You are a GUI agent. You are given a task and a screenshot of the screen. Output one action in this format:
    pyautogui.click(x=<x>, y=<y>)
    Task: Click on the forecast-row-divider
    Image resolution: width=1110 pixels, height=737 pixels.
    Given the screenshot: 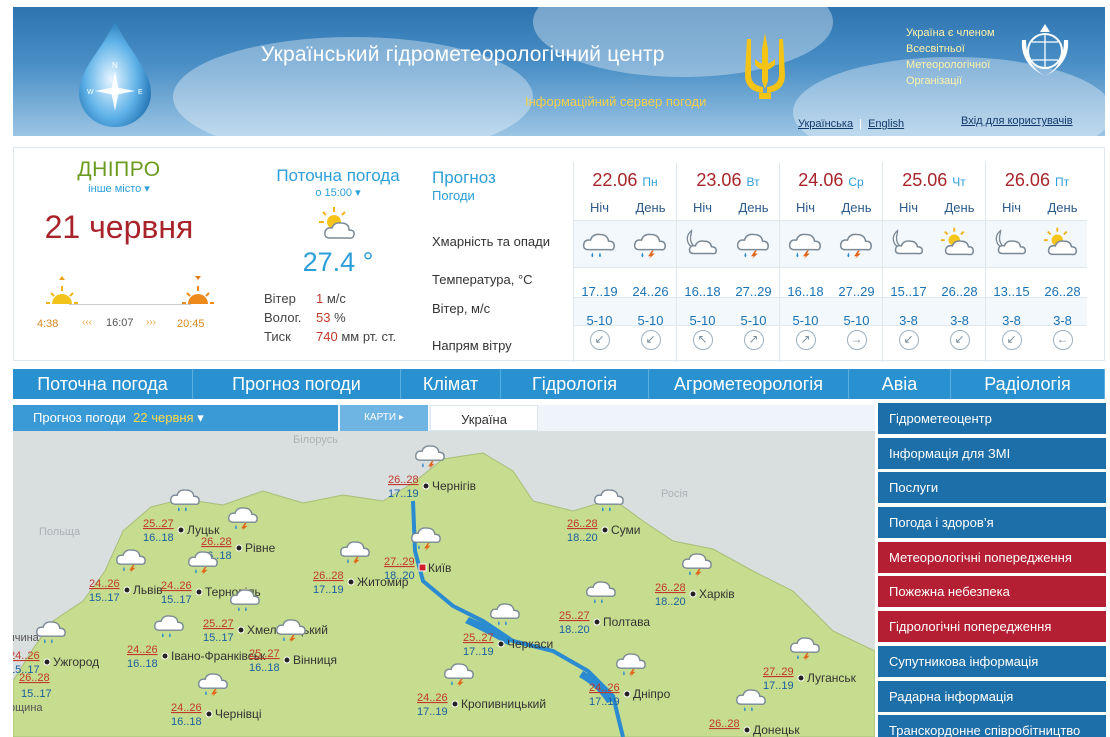 What is the action you would take?
    pyautogui.click(x=830, y=220)
    